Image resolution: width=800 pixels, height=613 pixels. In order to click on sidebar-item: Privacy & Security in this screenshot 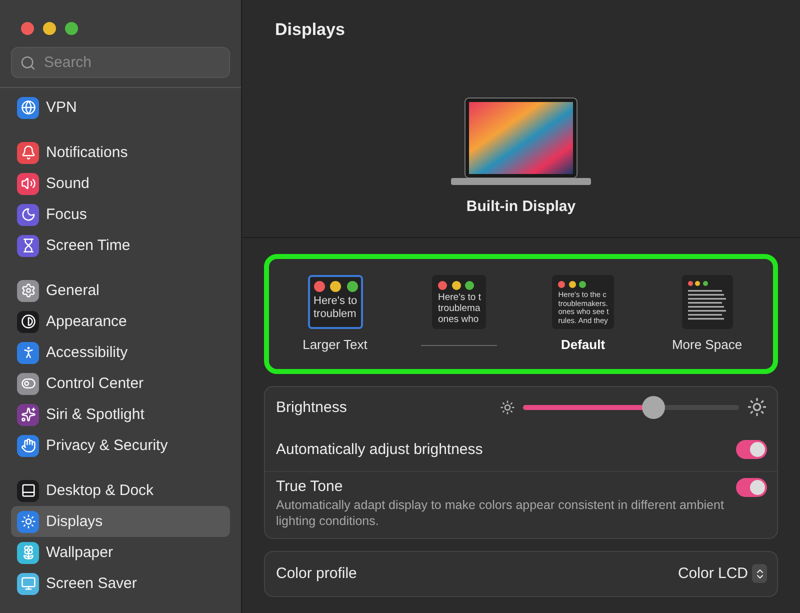, I will do `click(120, 445)`.